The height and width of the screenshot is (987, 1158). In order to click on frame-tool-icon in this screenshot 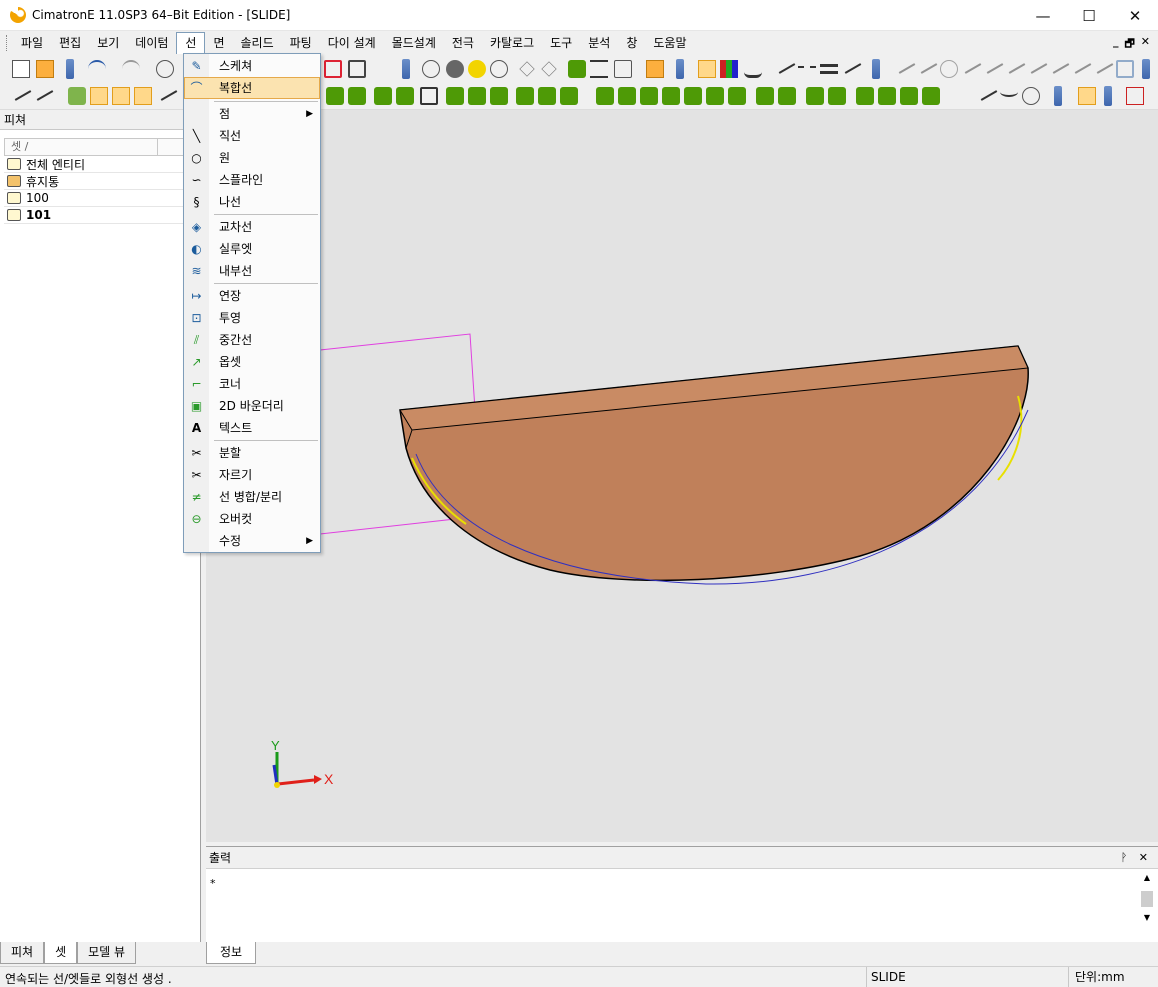, I will do `click(1125, 69)`.